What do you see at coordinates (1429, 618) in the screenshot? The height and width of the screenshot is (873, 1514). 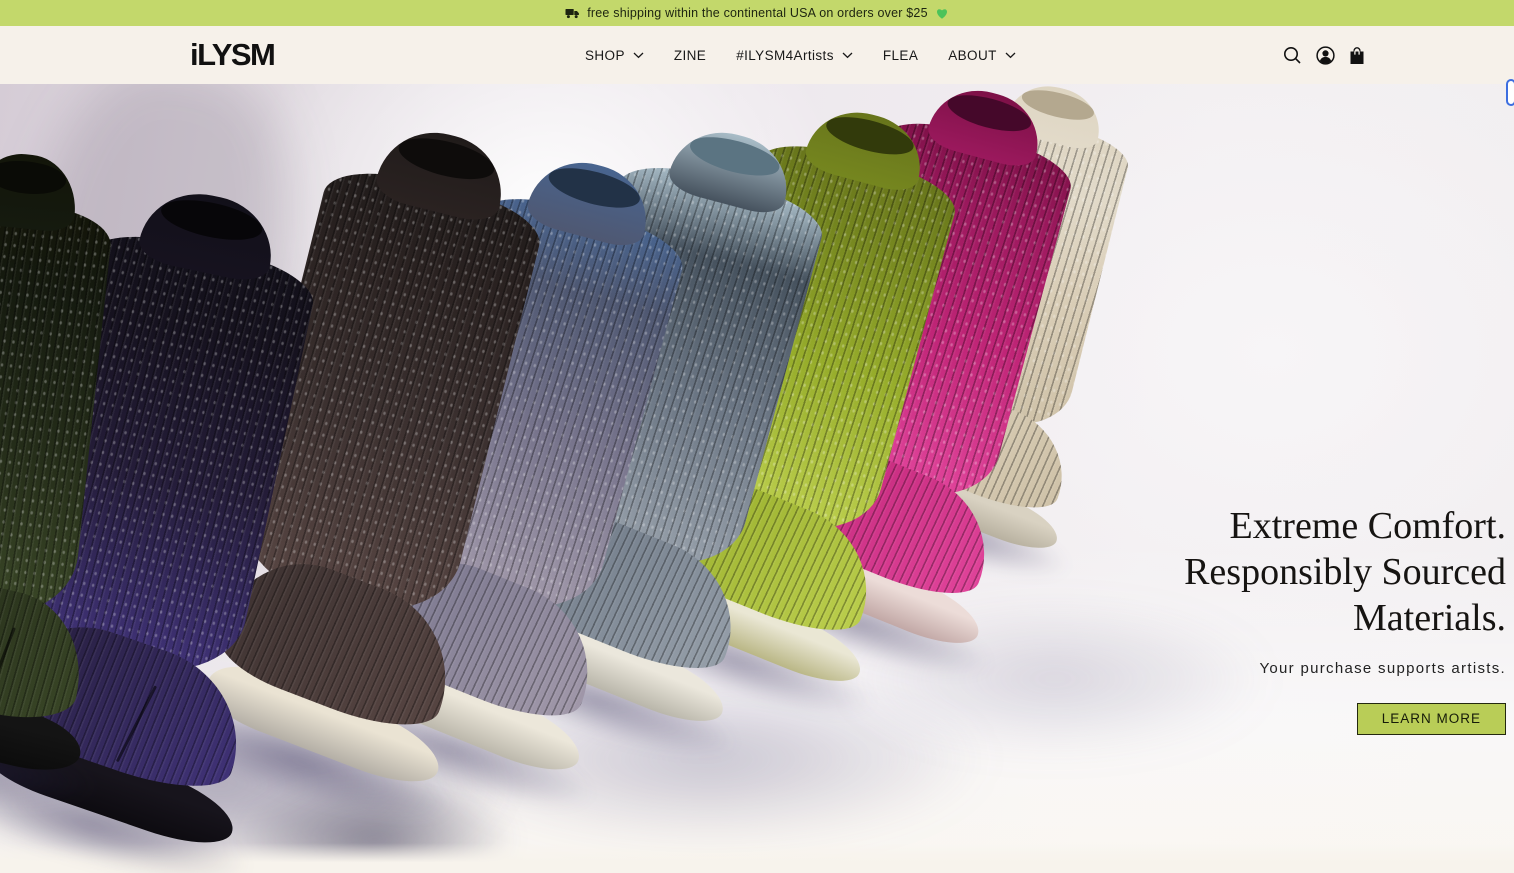 I see `hero-heading-line: Materials.` at bounding box center [1429, 618].